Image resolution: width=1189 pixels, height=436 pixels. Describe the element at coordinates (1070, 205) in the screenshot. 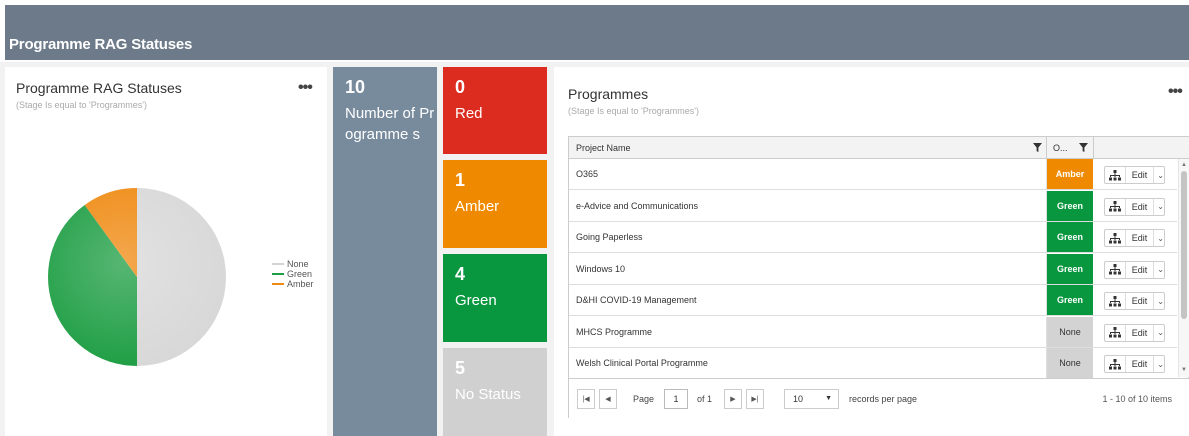

I see `status-badge: Green` at that location.